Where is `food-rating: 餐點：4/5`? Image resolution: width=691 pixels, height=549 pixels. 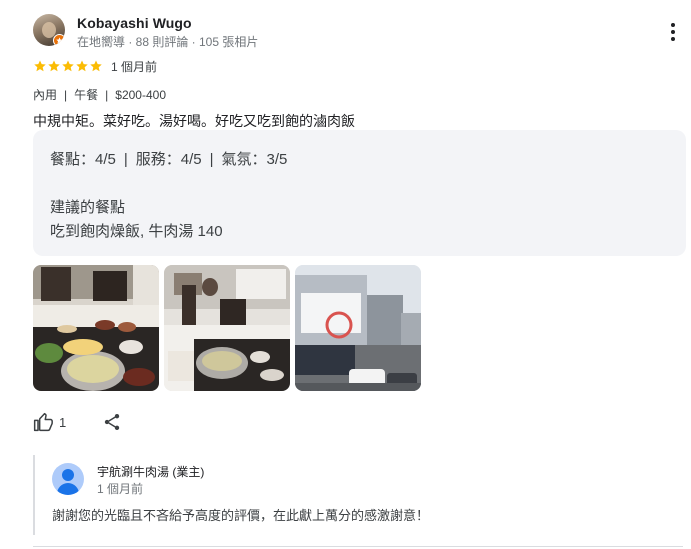 food-rating: 餐點：4/5 is located at coordinates (83, 159).